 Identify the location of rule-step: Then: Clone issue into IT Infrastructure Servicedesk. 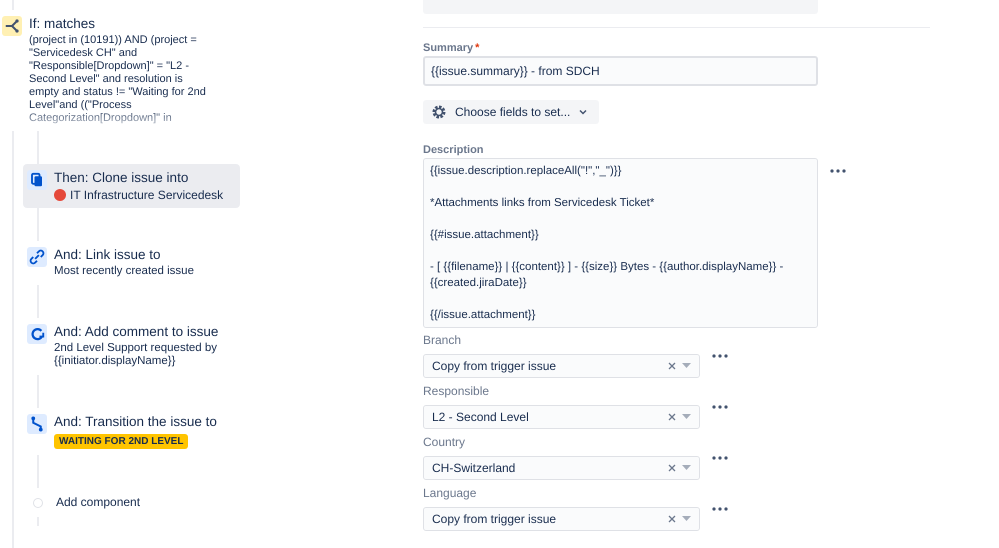
(131, 186).